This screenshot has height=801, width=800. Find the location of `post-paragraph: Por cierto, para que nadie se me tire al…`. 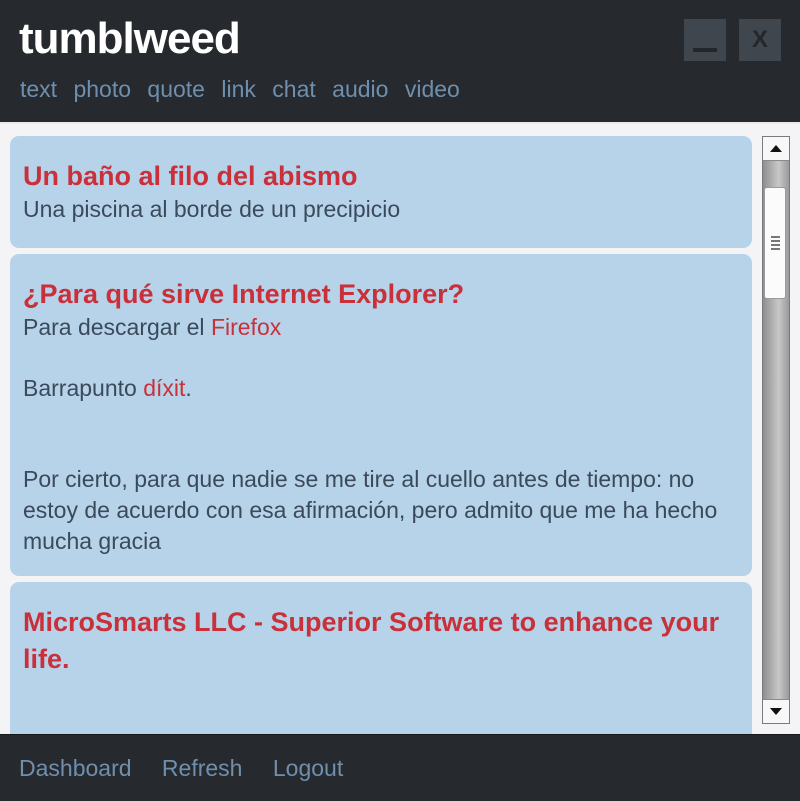

post-paragraph: Por cierto, para que nadie se me tire al… is located at coordinates (370, 510).